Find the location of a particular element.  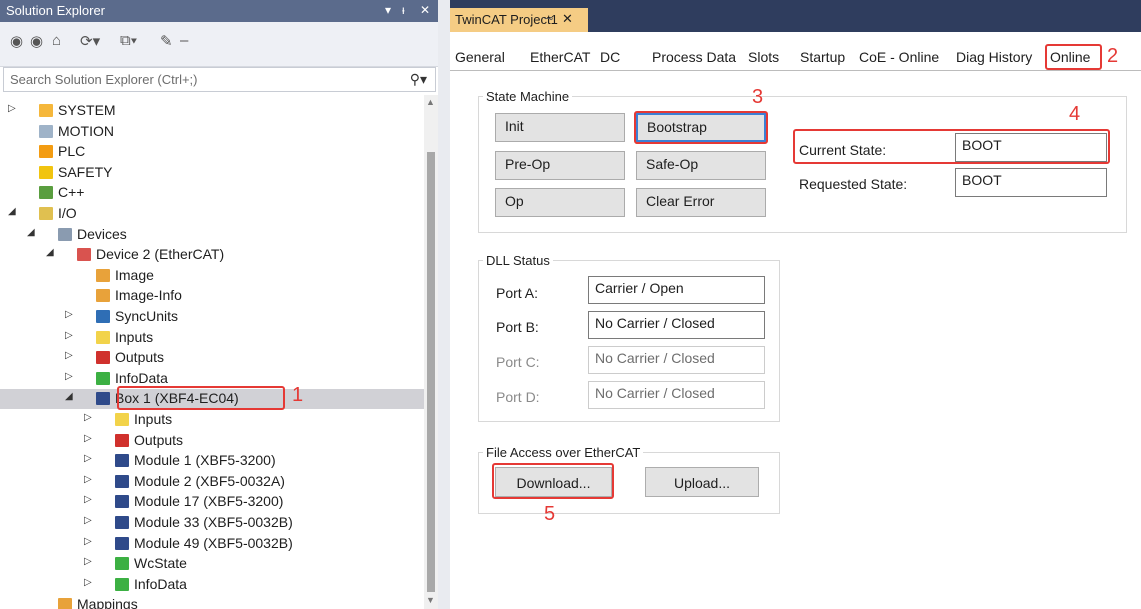

port-d-field: No Carrier / Closed is located at coordinates (676, 395).